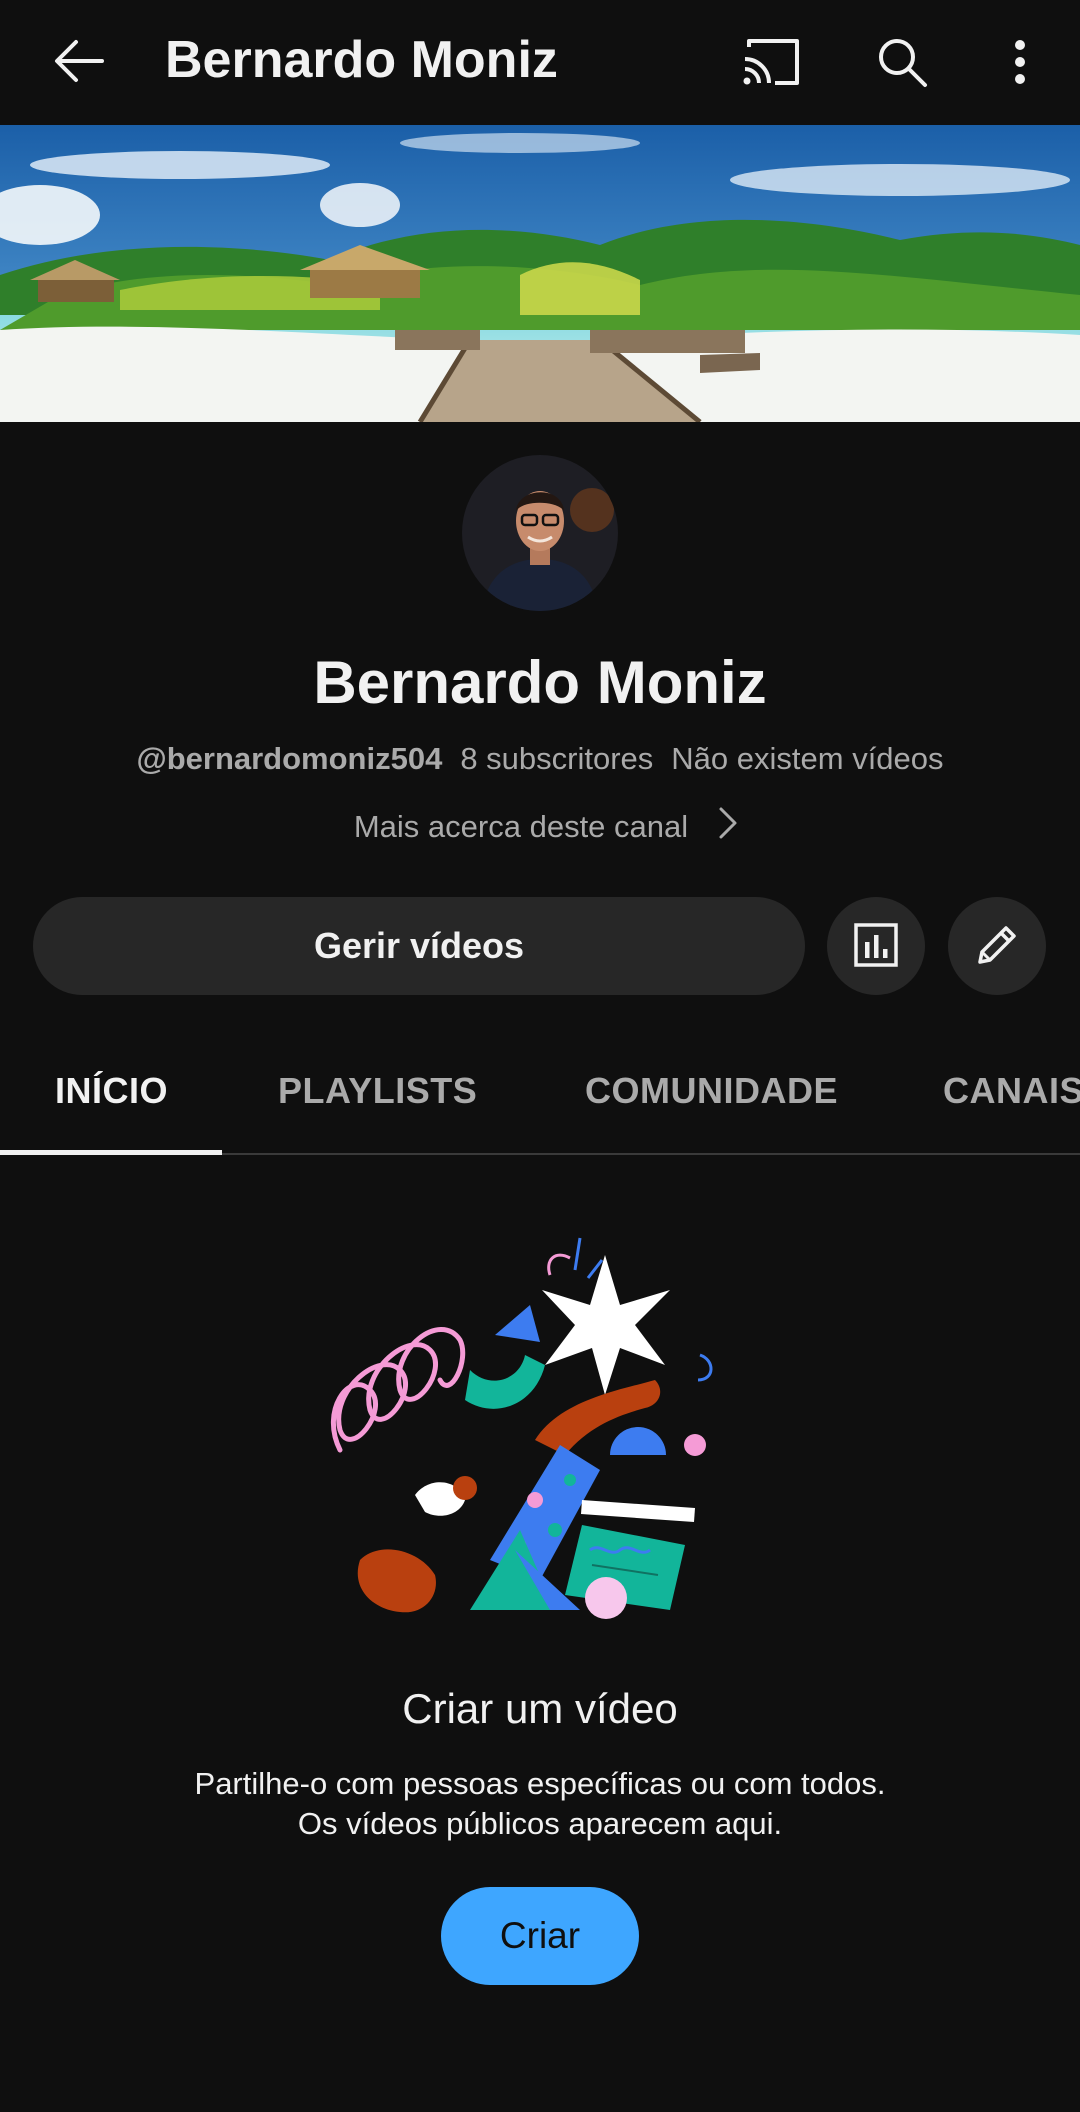  What do you see at coordinates (540, 1092) in the screenshot?
I see `channel-tabs: INÍCIO PLAYLISTS COMUNIDADE CANAIS` at bounding box center [540, 1092].